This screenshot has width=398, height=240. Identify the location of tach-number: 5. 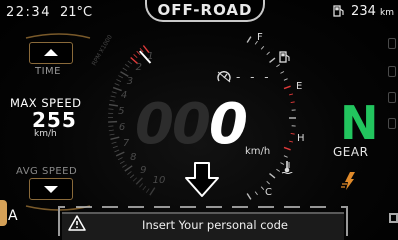
(121, 112).